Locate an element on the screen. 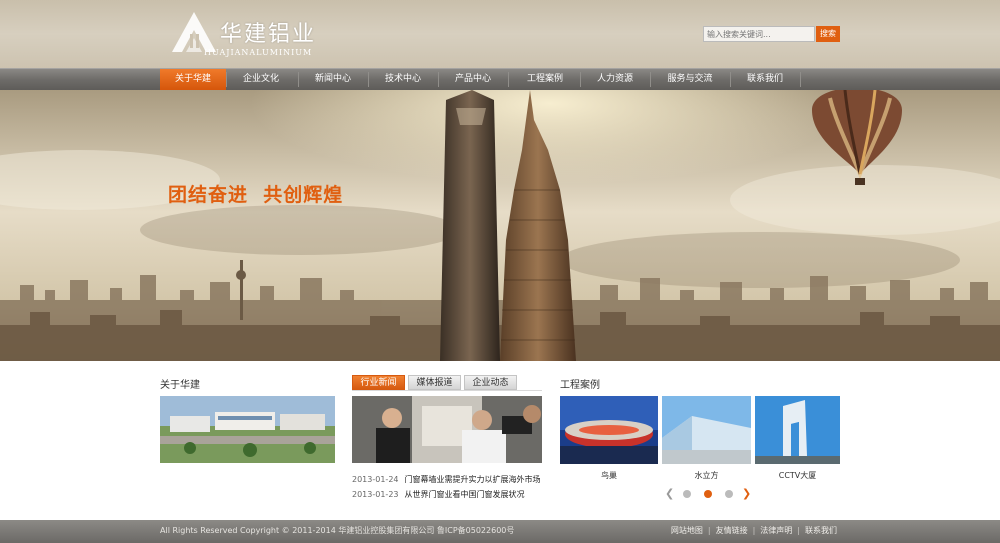 The width and height of the screenshot is (1000, 543). footer-link-legal: 法律声明 is located at coordinates (776, 530).